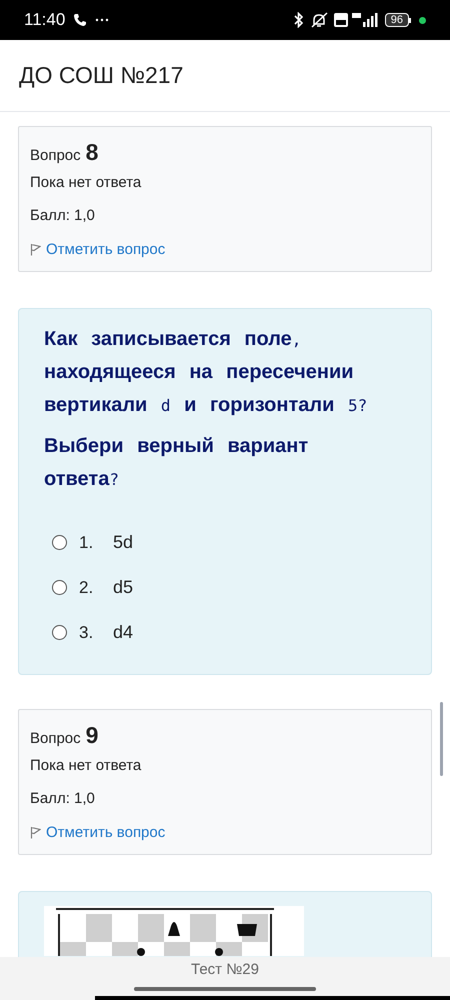 Image resolution: width=450 pixels, height=1000 pixels. Describe the element at coordinates (320, 20) in the screenshot. I see `muted-bell-icon` at that location.